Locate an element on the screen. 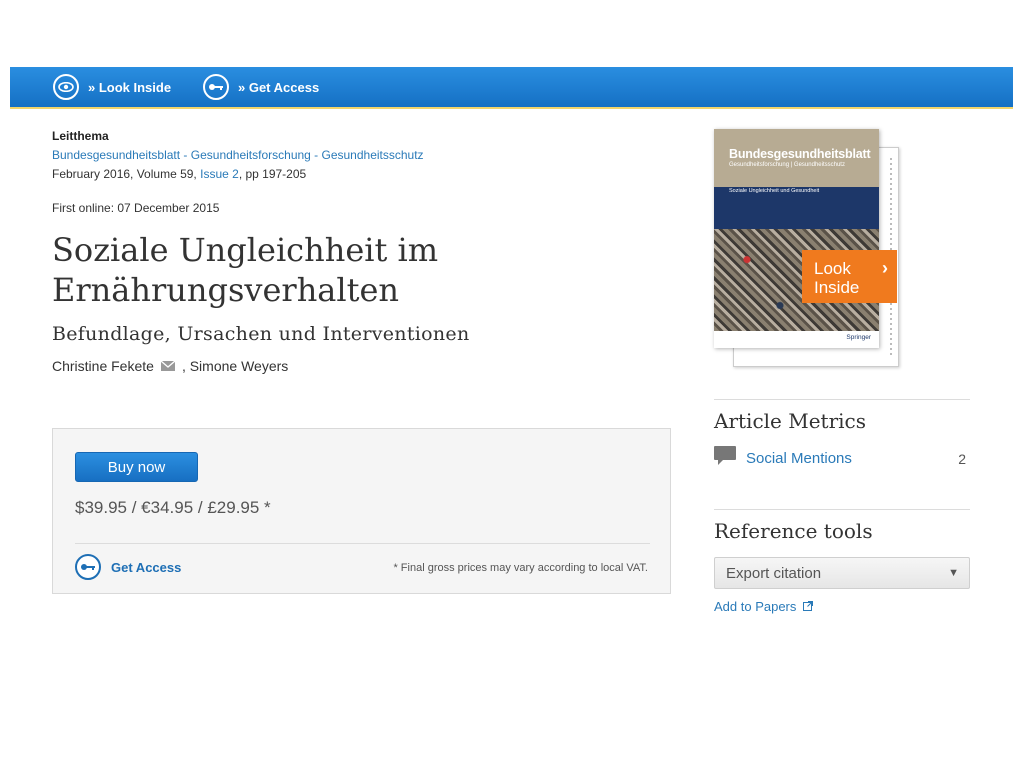 The image size is (1024, 768). buy-now-button: Buy now is located at coordinates (136, 467).